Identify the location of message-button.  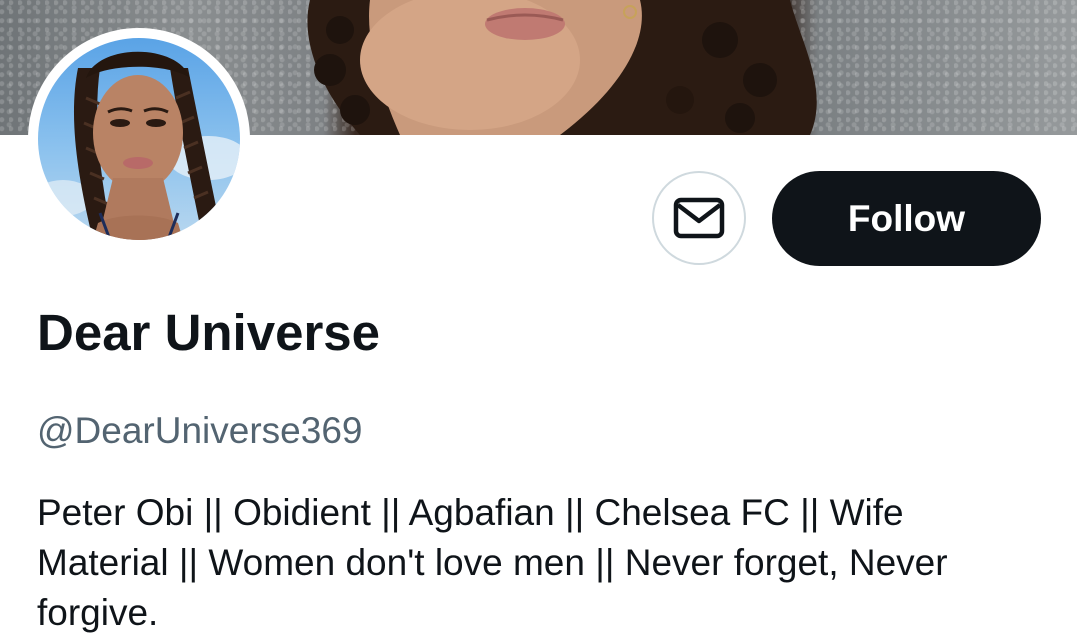
(699, 218).